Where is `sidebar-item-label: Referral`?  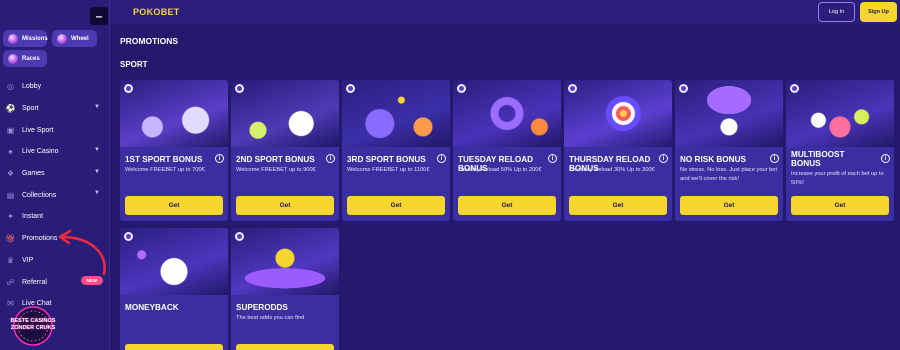 sidebar-item-label: Referral is located at coordinates (34, 282).